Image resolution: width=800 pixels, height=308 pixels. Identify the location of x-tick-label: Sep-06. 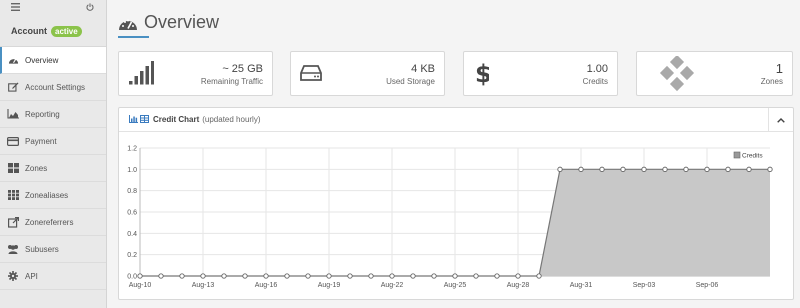
(707, 285).